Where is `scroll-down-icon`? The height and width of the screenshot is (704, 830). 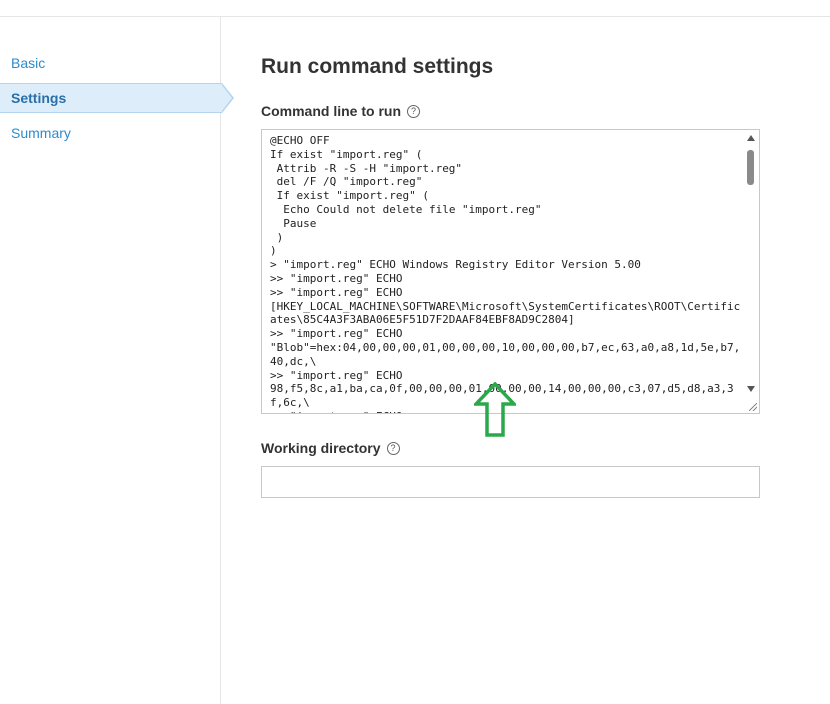
scroll-down-icon is located at coordinates (751, 389).